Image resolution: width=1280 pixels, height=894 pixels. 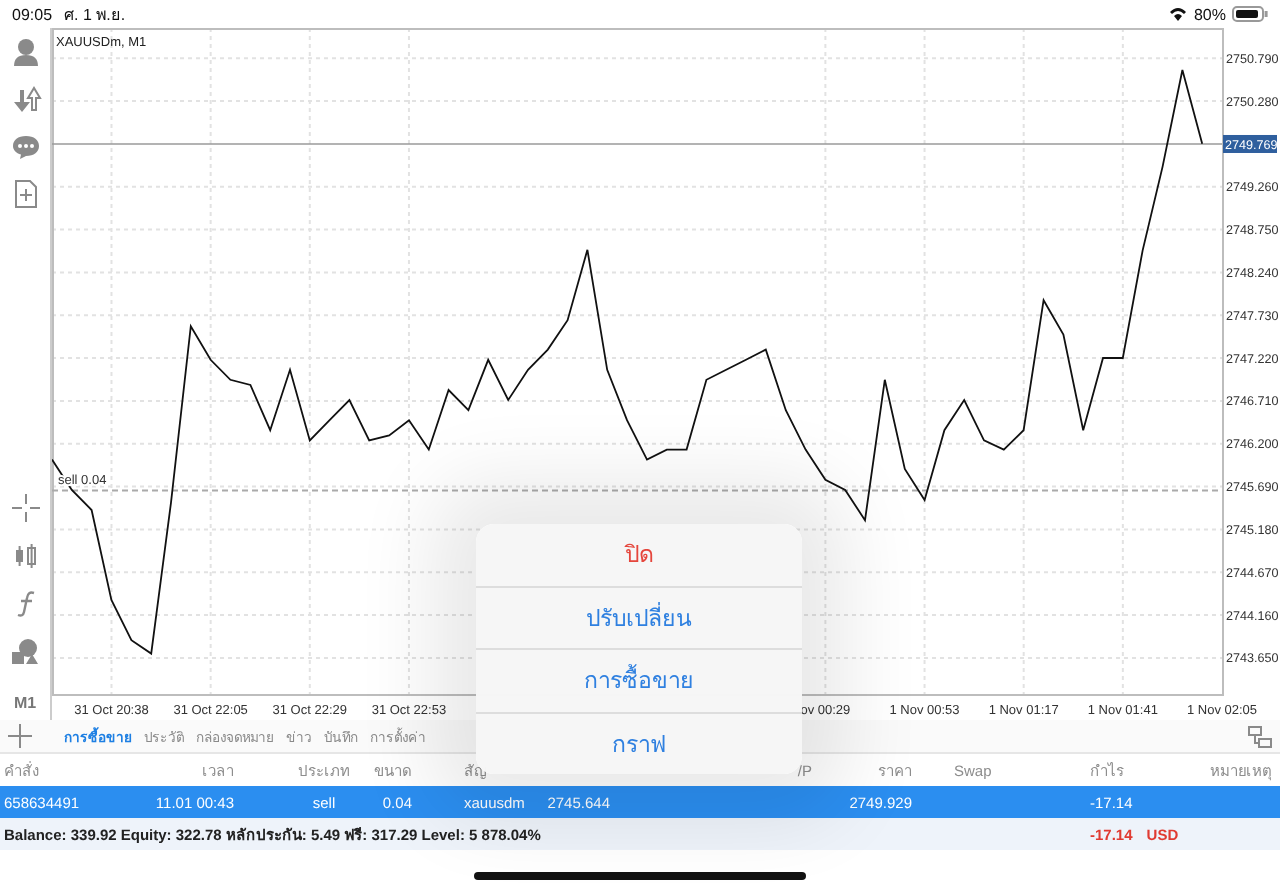 I want to click on wifi-icon, so click(x=1177, y=14).